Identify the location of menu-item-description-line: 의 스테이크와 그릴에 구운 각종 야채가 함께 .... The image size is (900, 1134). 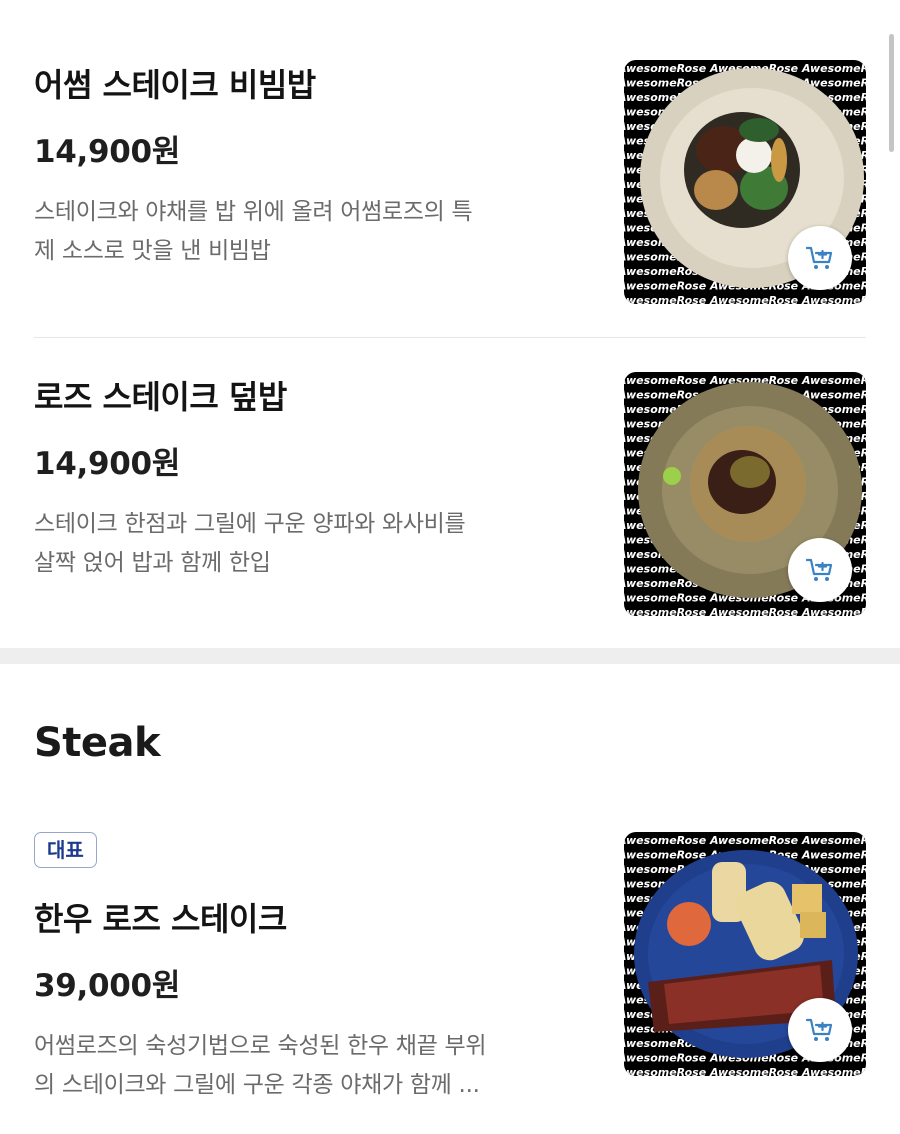
(257, 1085).